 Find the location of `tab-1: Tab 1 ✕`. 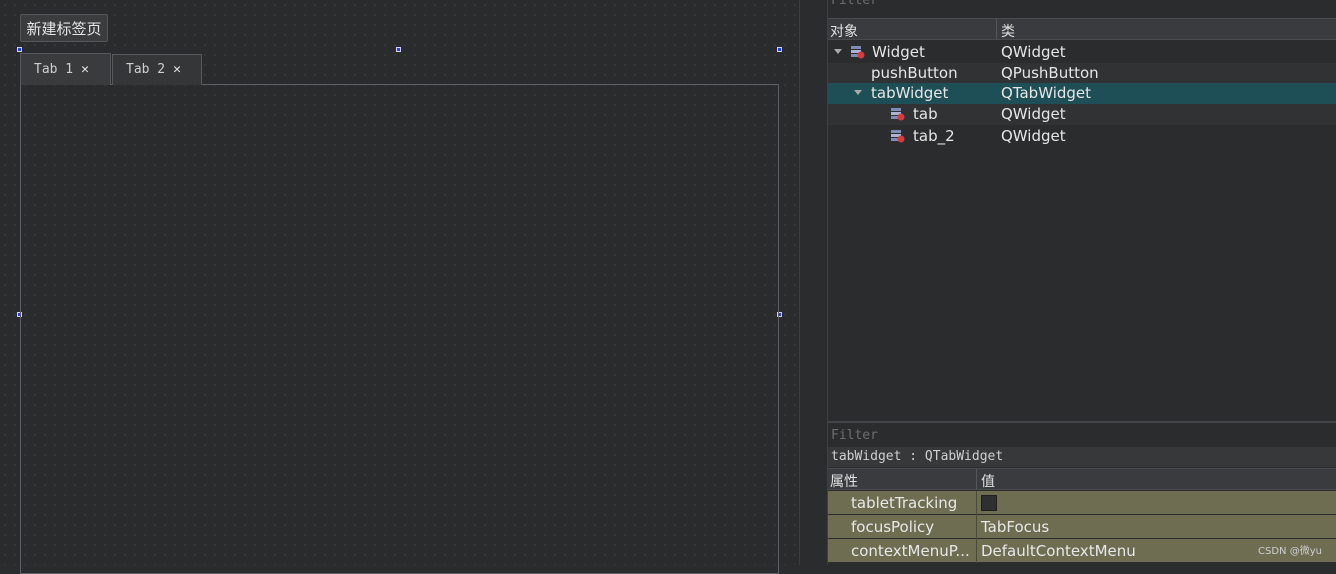

tab-1: Tab 1 ✕ is located at coordinates (65, 69).